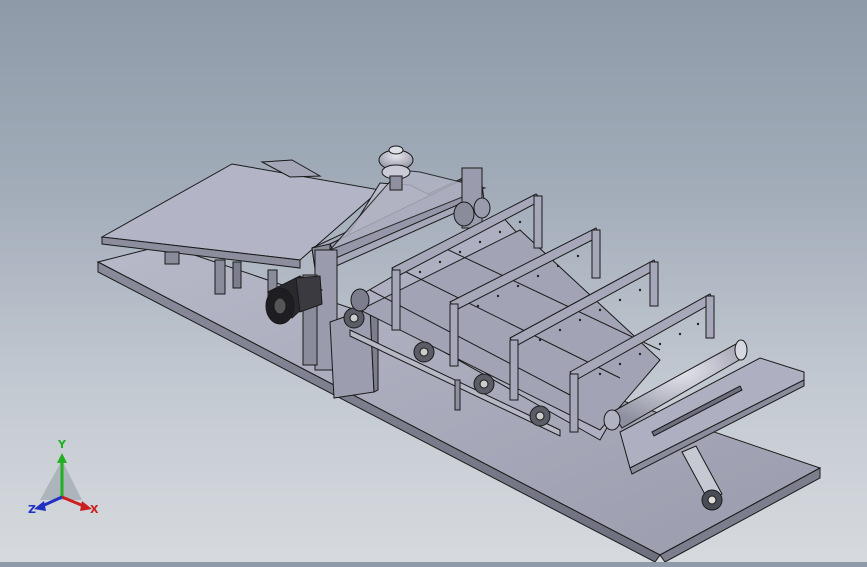 Image resolution: width=867 pixels, height=567 pixels. Describe the element at coordinates (65, 481) in the screenshot. I see `orientation-triad: Y X Z` at that location.